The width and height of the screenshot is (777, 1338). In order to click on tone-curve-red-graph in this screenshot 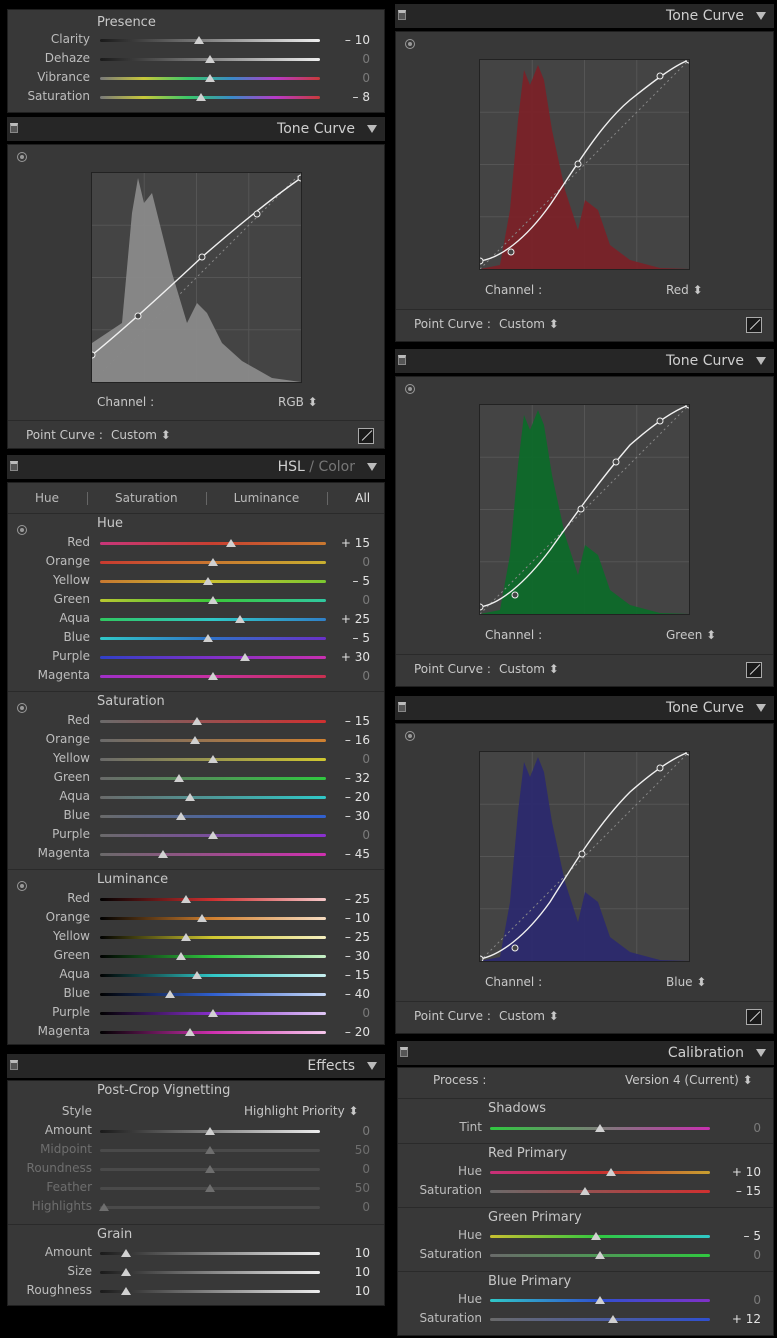, I will do `click(584, 164)`.